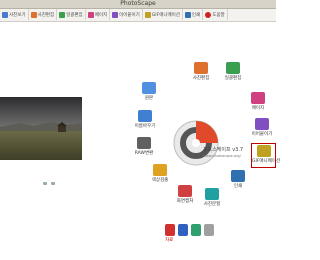 The width and height of the screenshot is (320, 260). What do you see at coordinates (189, 230) in the screenshot?
I see `bottom-toolbar` at bounding box center [189, 230].